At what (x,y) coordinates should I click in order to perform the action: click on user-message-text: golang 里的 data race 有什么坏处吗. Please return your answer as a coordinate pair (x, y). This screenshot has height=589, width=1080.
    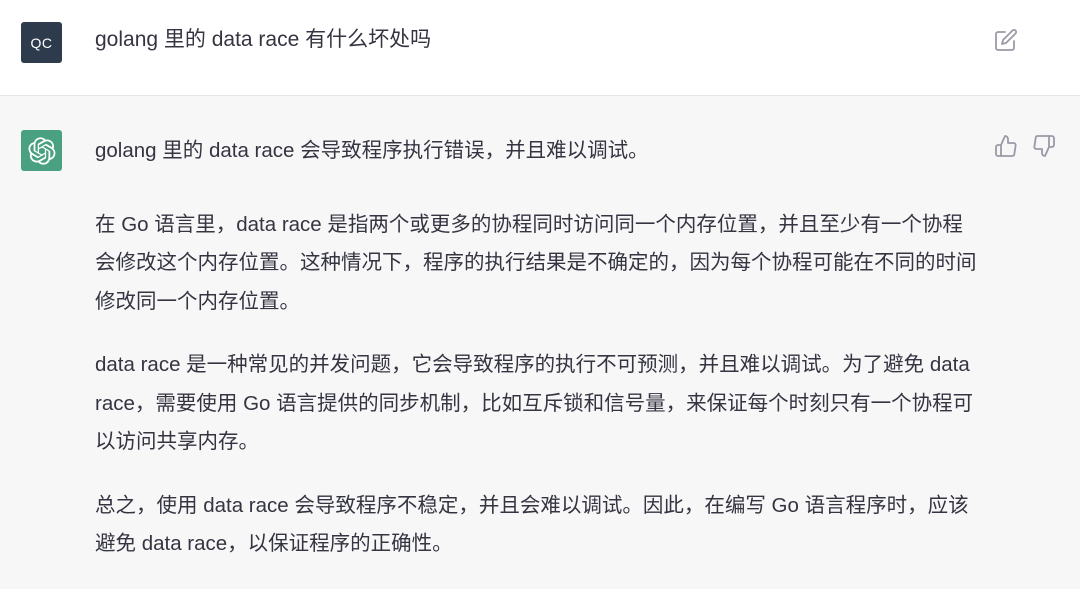
    Looking at the image, I should click on (263, 39).